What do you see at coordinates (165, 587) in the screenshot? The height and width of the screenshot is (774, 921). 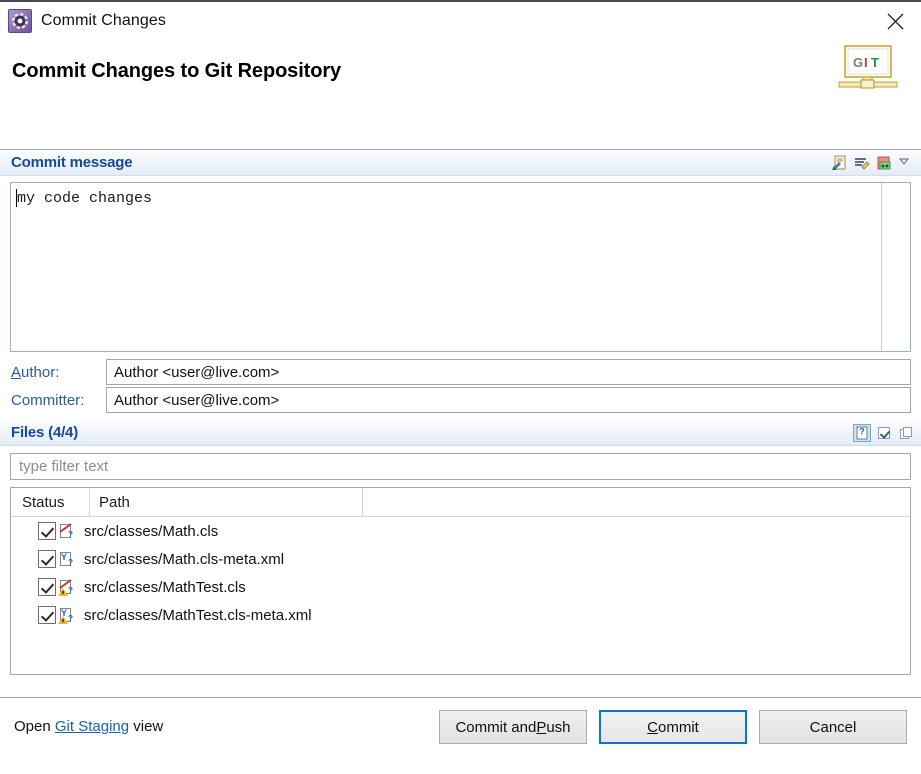 I see `file-path: src/classes/MathTest.cls` at bounding box center [165, 587].